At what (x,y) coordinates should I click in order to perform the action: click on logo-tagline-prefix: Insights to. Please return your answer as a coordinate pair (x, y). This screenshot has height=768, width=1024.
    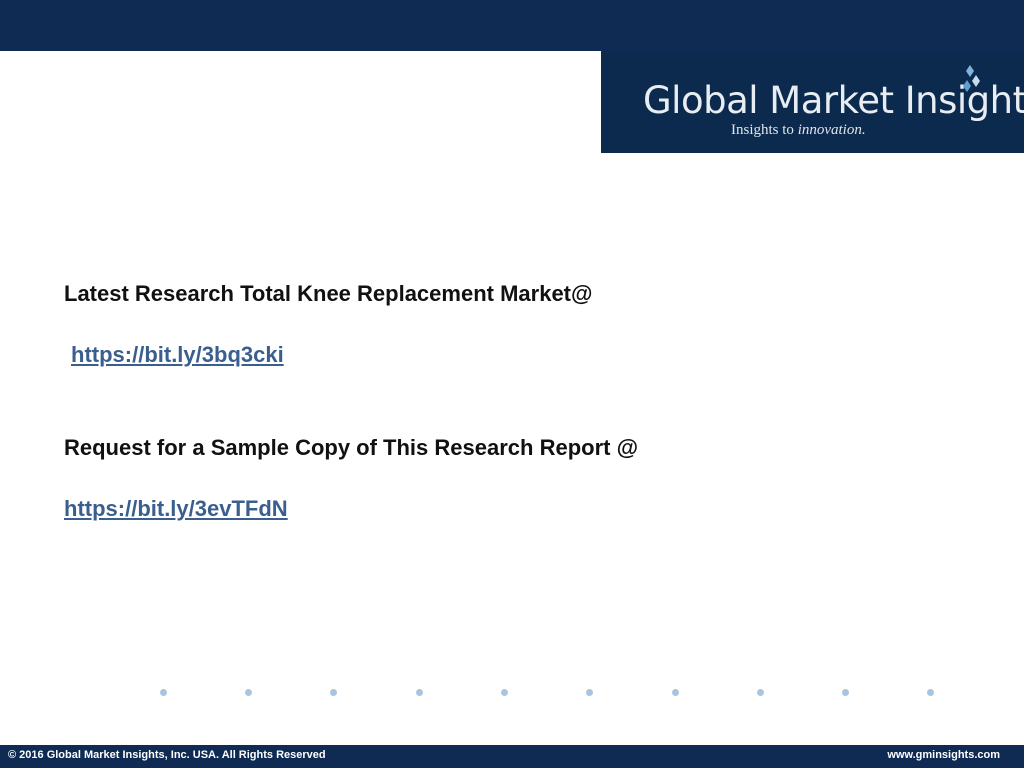
    Looking at the image, I should click on (764, 130).